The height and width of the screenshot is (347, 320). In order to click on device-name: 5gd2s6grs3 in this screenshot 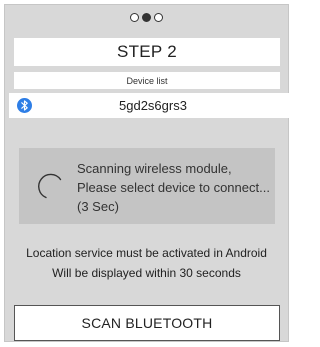, I will do `click(153, 105)`.